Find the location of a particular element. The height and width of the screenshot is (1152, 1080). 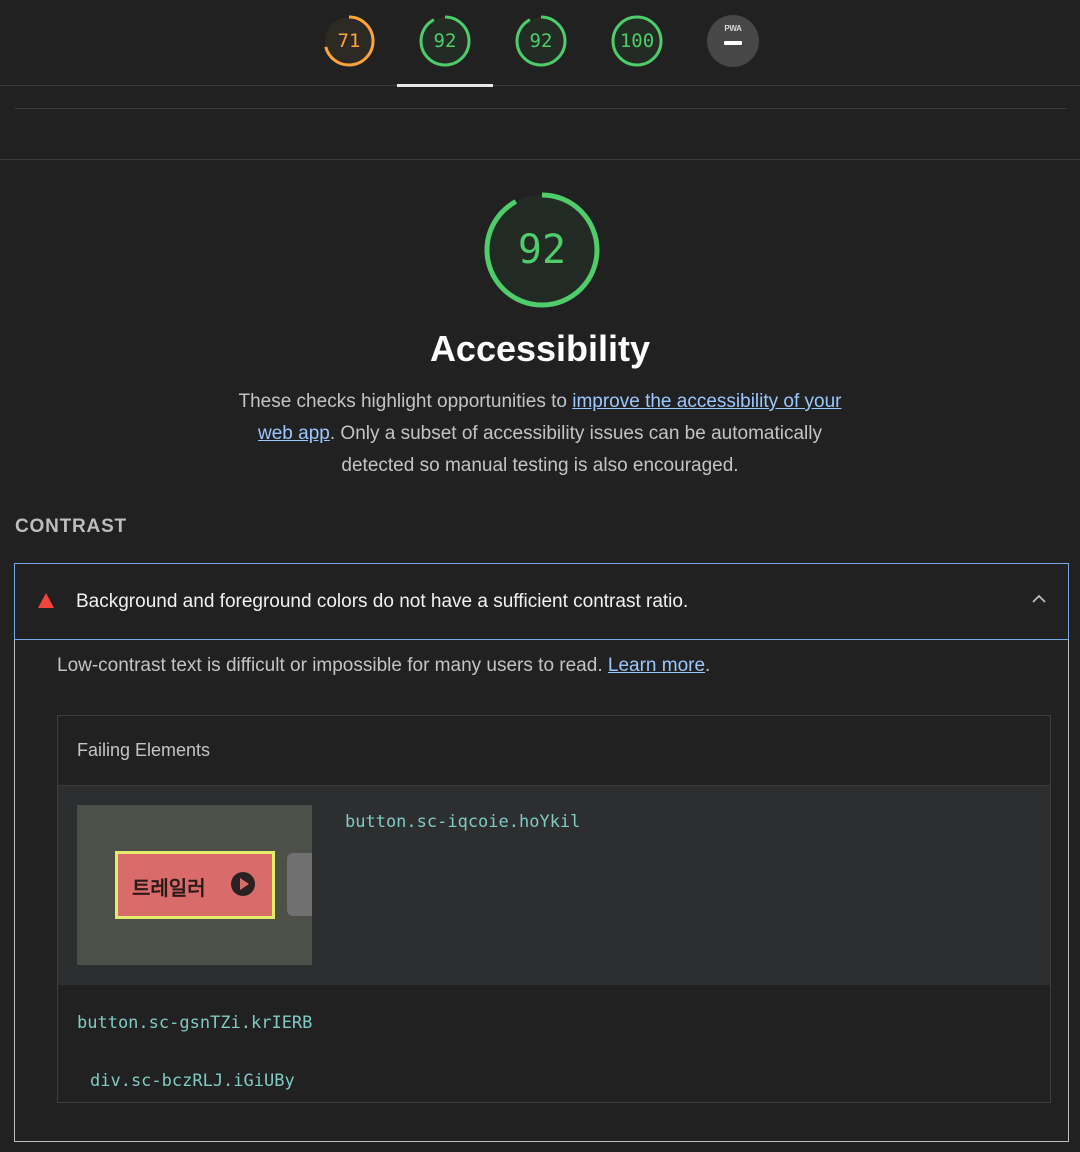

play-icon is located at coordinates (243, 884).